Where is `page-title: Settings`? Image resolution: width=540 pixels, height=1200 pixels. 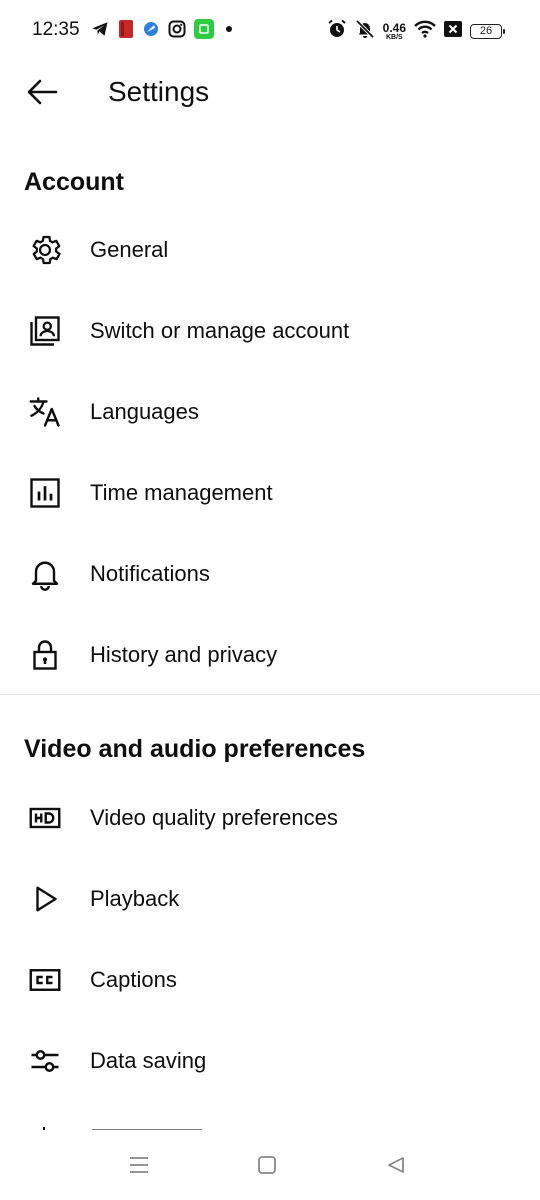 page-title: Settings is located at coordinates (159, 91).